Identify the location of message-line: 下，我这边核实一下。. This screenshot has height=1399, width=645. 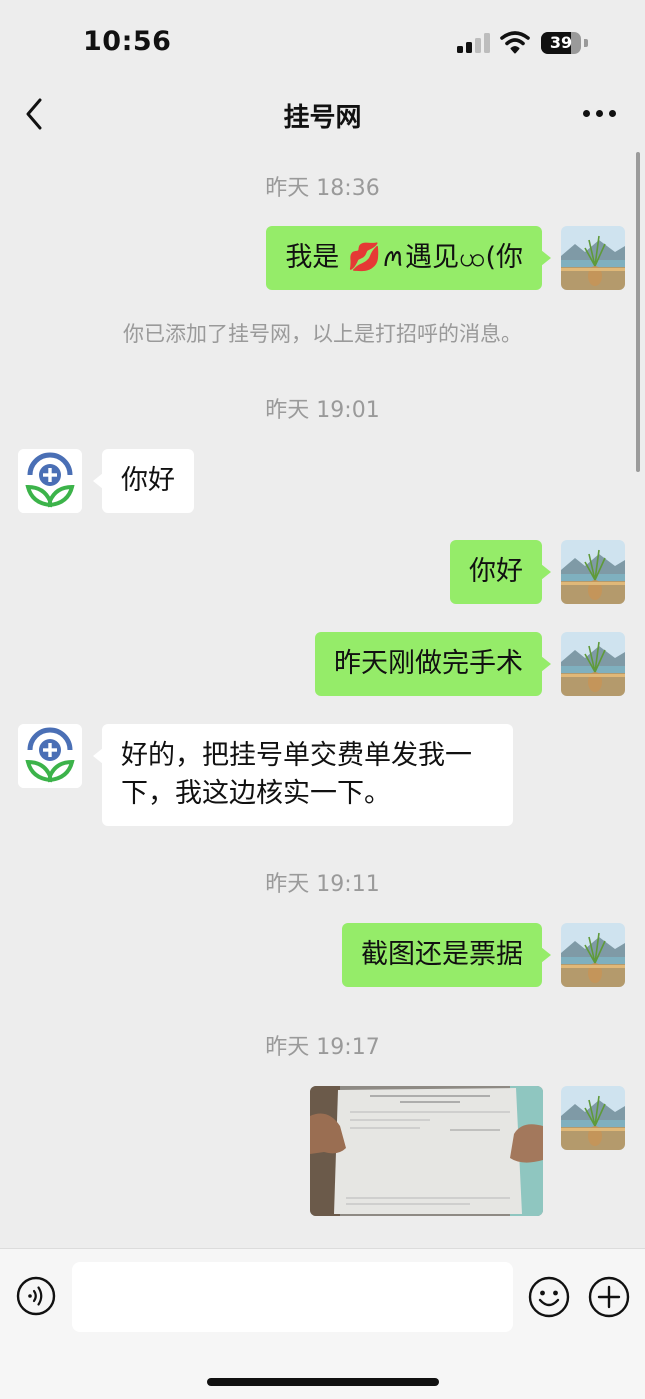
(256, 793).